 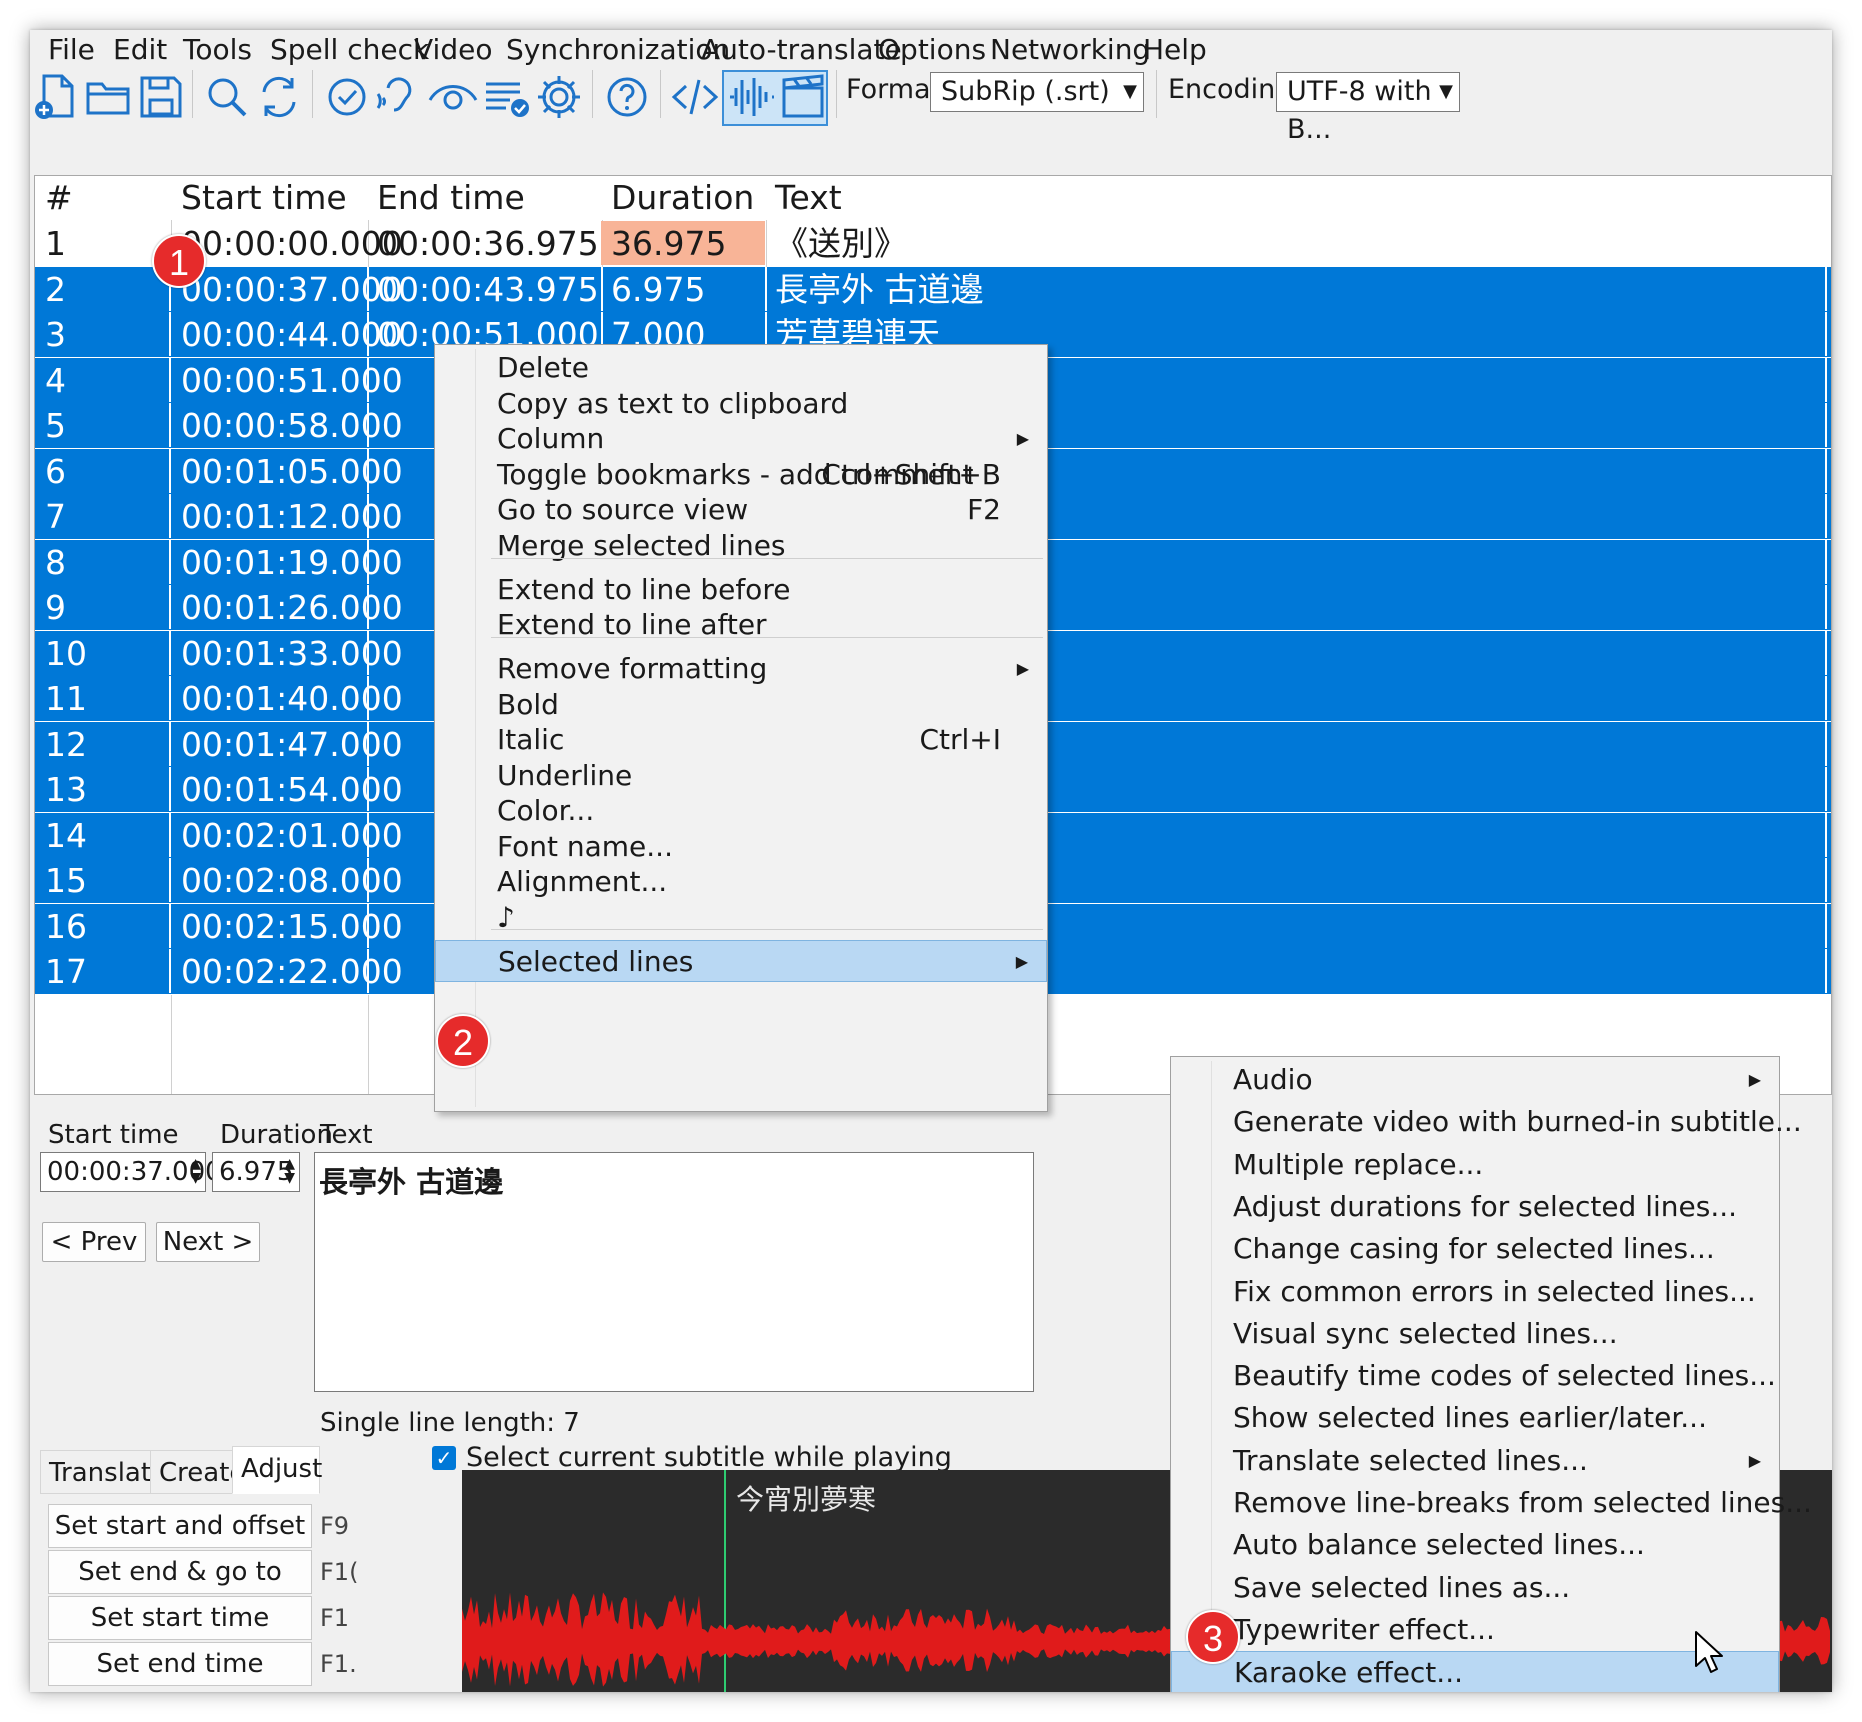 I want to click on menu-auto-translate: Auto-translate, so click(x=801, y=50).